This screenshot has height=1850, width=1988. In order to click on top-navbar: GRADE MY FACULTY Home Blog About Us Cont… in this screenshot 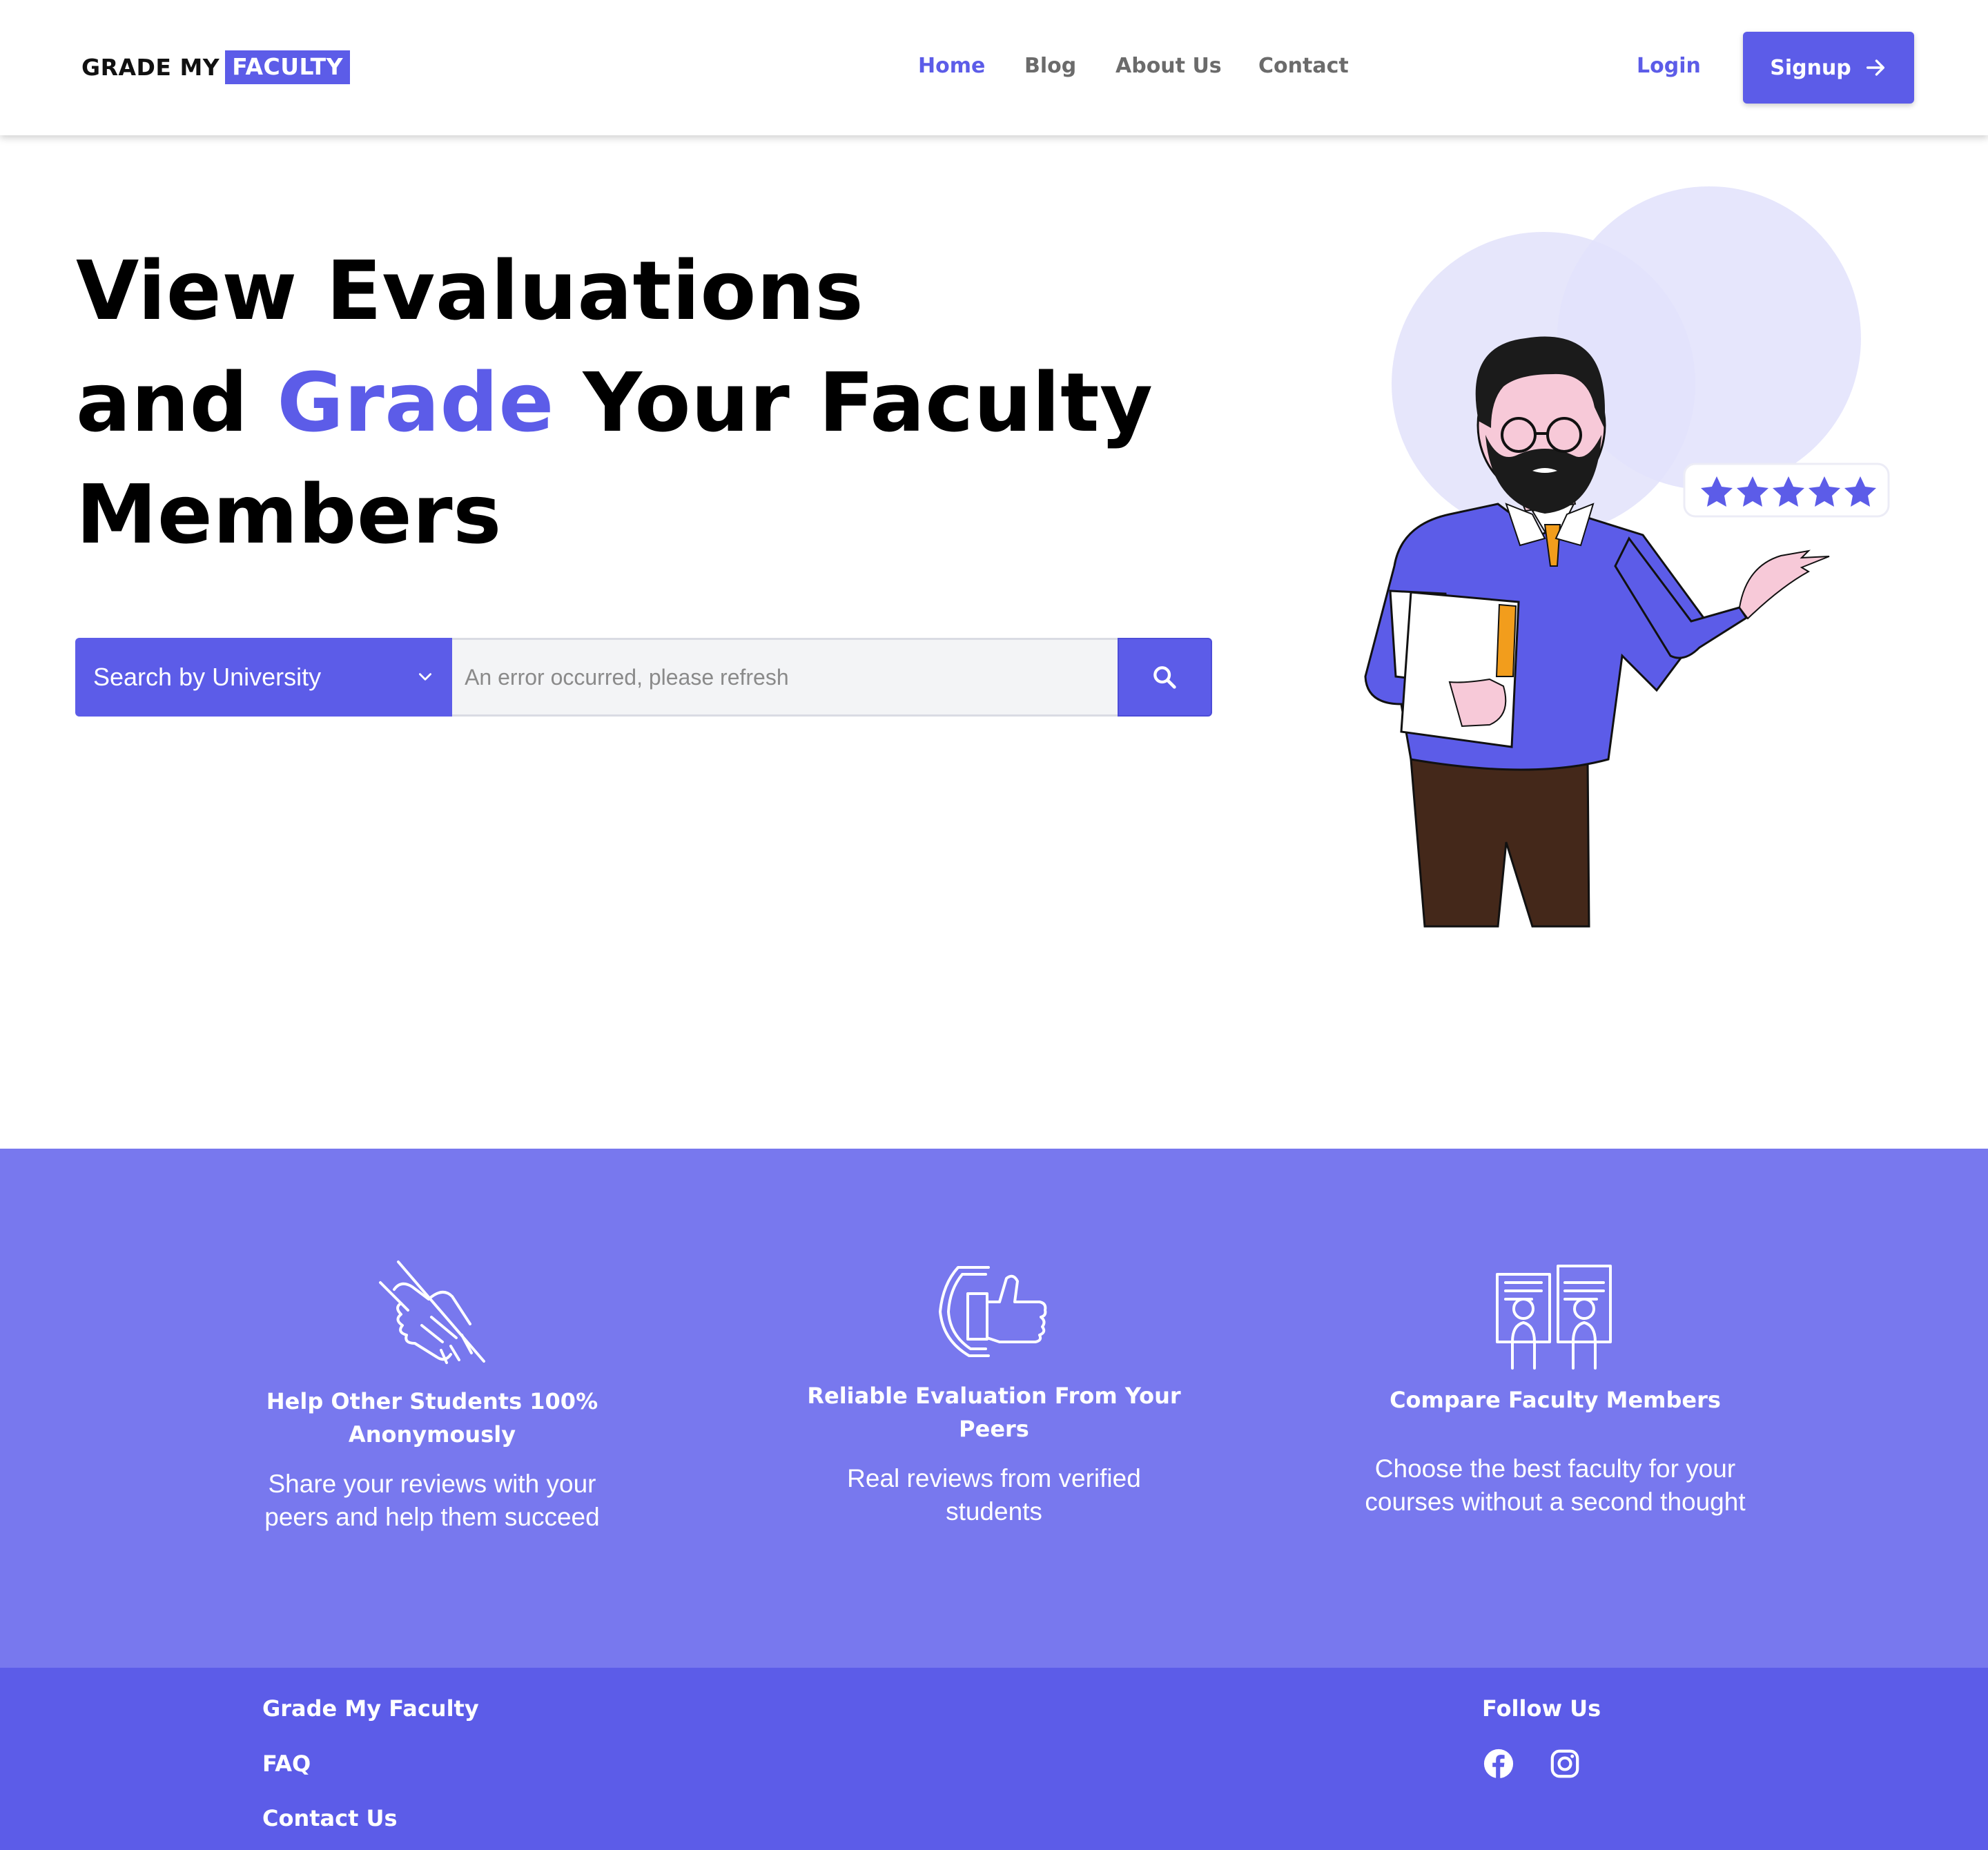, I will do `click(994, 68)`.